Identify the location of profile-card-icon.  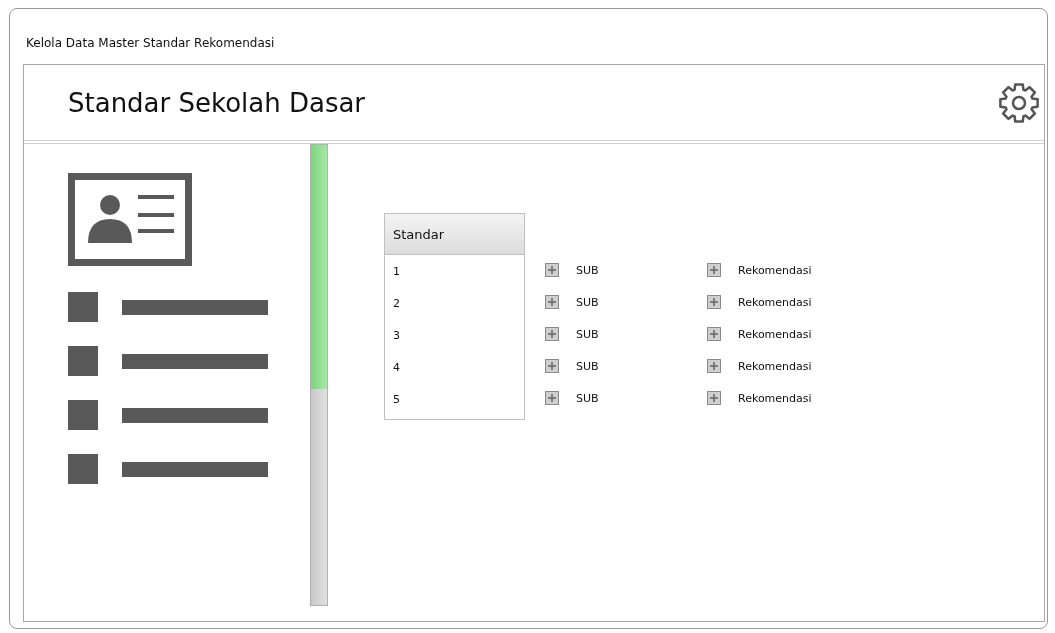
(130, 219).